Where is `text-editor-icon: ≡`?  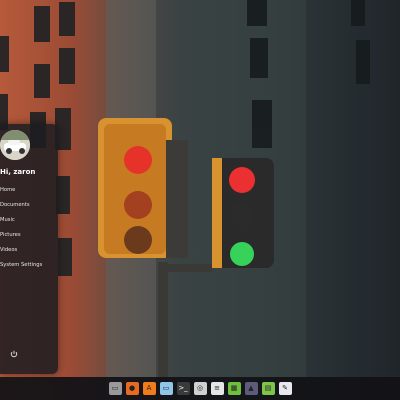
text-editor-icon: ≡ is located at coordinates (217, 388).